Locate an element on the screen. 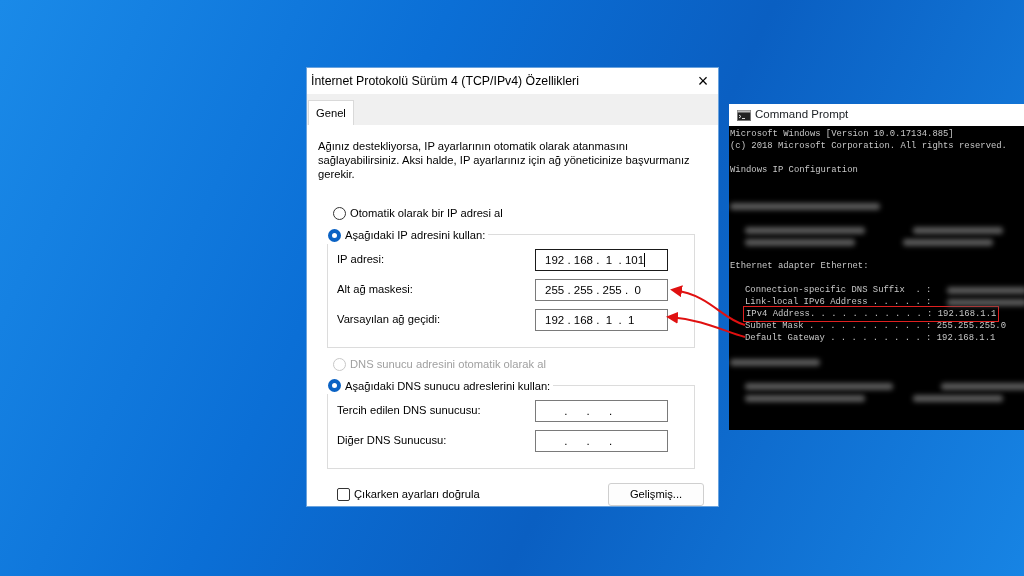 The width and height of the screenshot is (1024, 576). field-label: IP adresi: is located at coordinates (361, 260).